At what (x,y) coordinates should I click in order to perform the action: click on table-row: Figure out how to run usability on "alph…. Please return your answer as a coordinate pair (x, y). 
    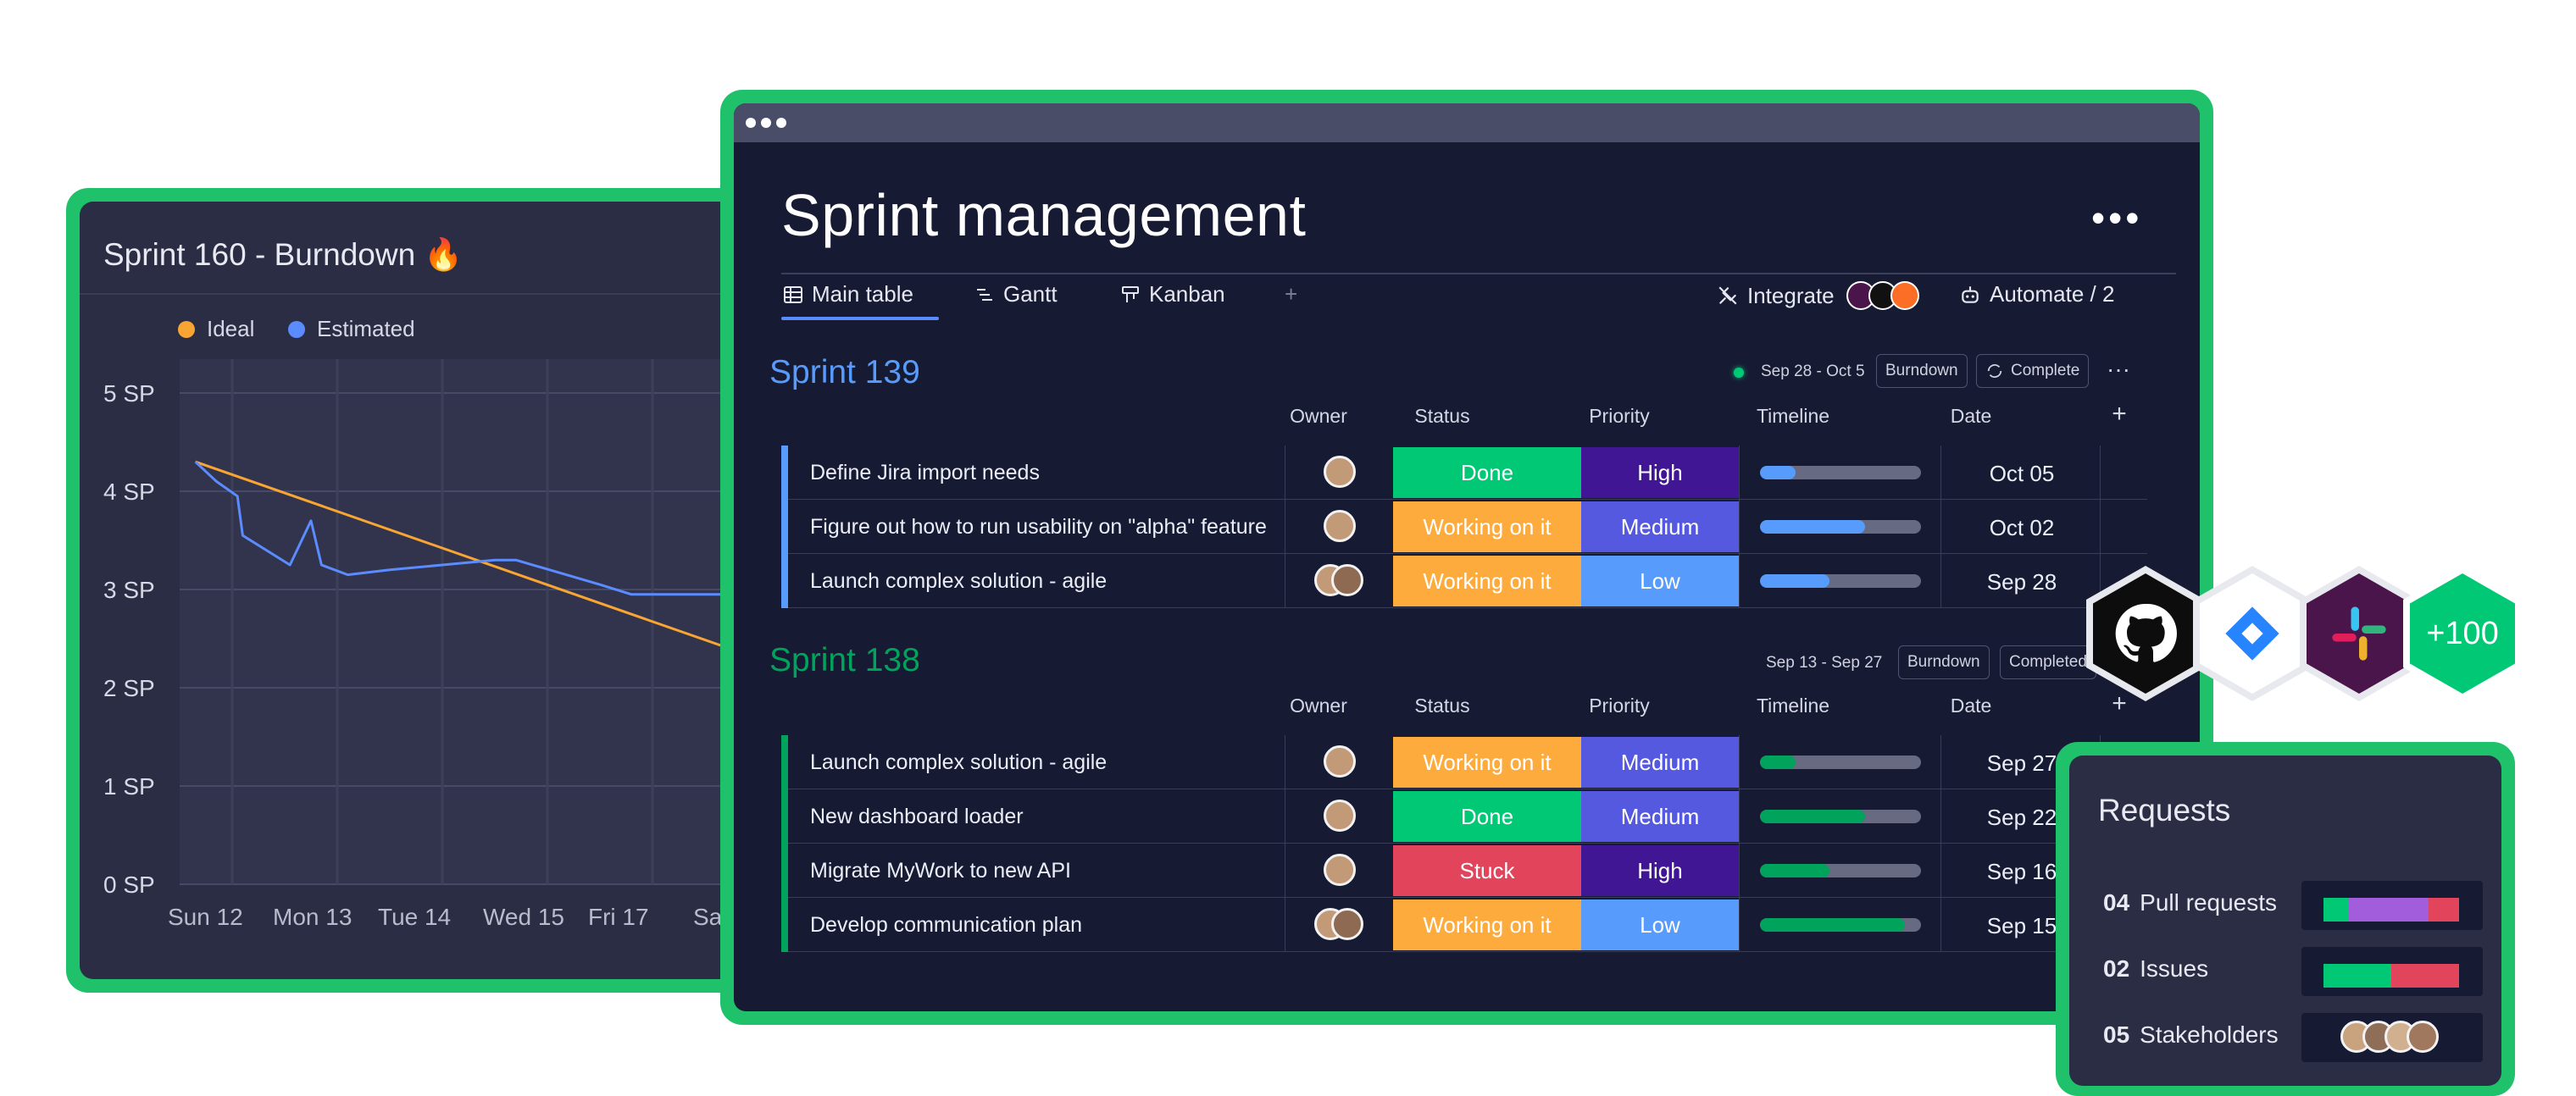
    Looking at the image, I should click on (1464, 527).